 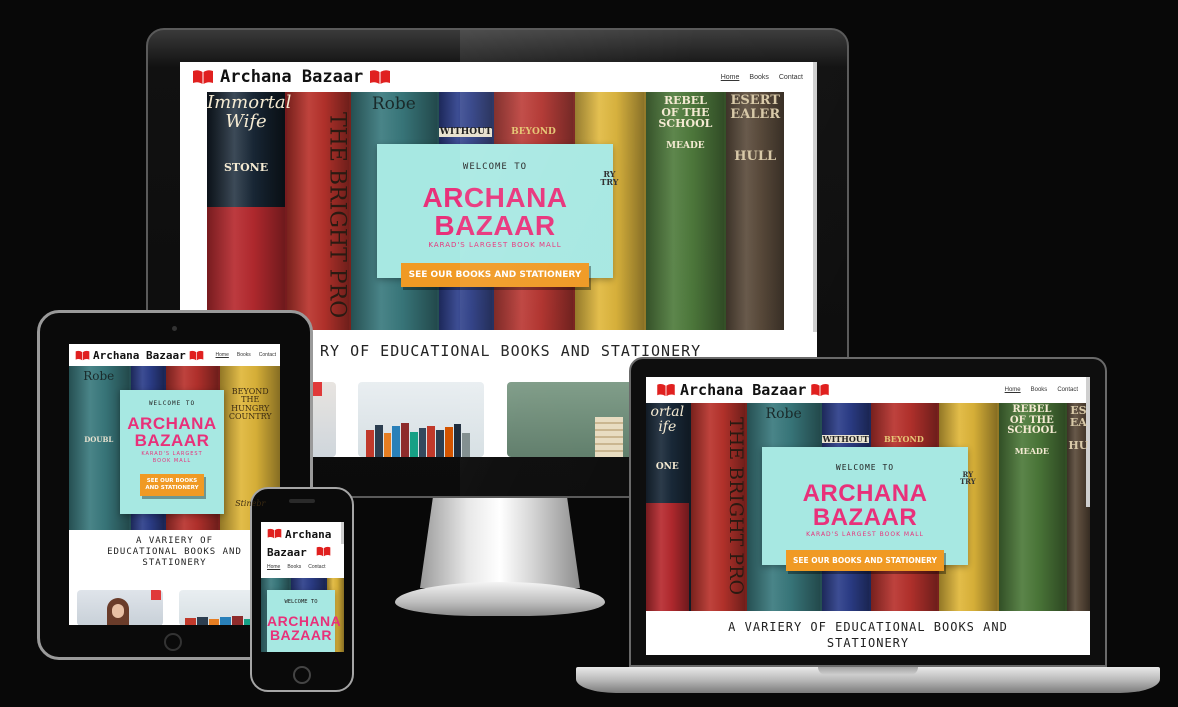 I want to click on tablet-home-button, so click(x=173, y=642).